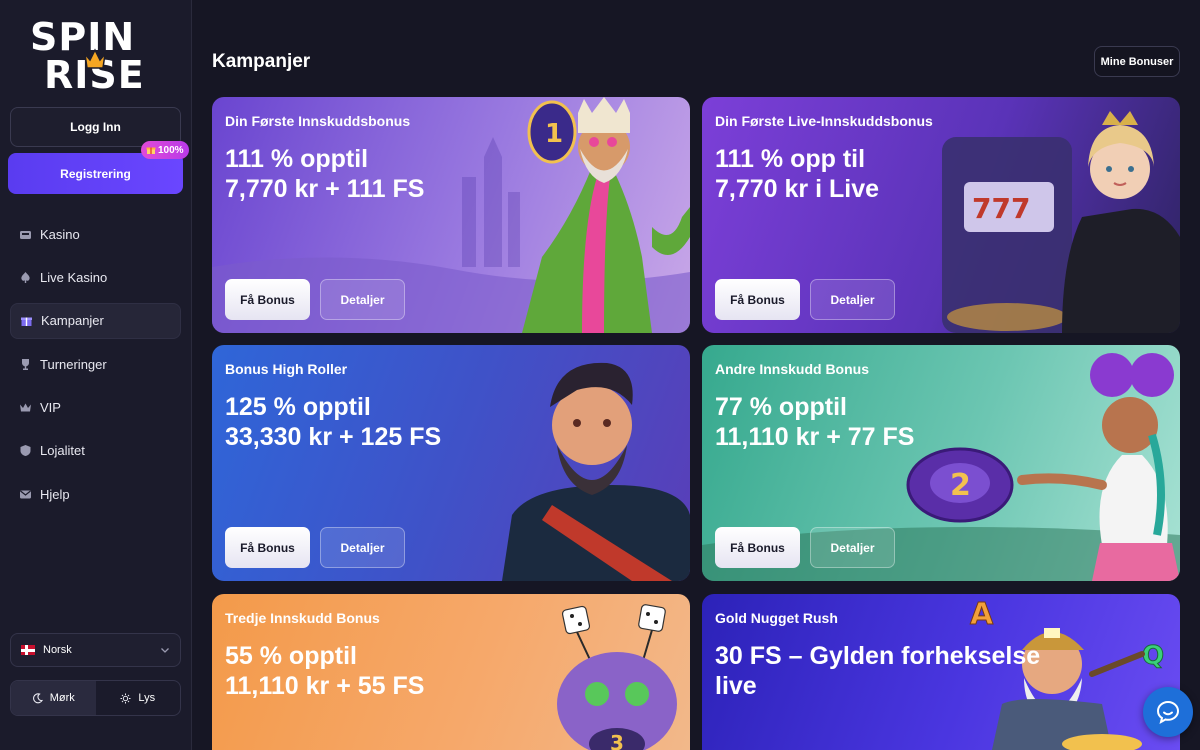 This screenshot has width=1200, height=750. Describe the element at coordinates (74, 277) in the screenshot. I see `nav-item-label: Live Kasino` at that location.